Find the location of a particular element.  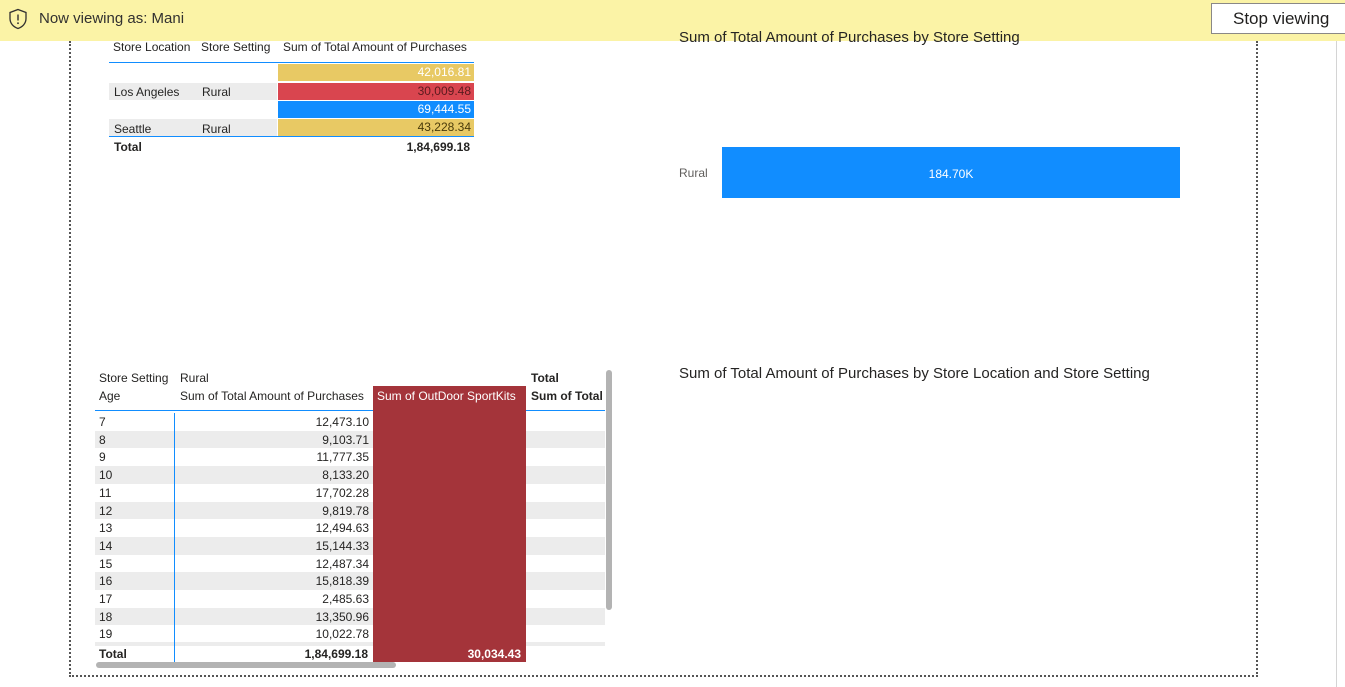

column-group-total: Total is located at coordinates (545, 378).